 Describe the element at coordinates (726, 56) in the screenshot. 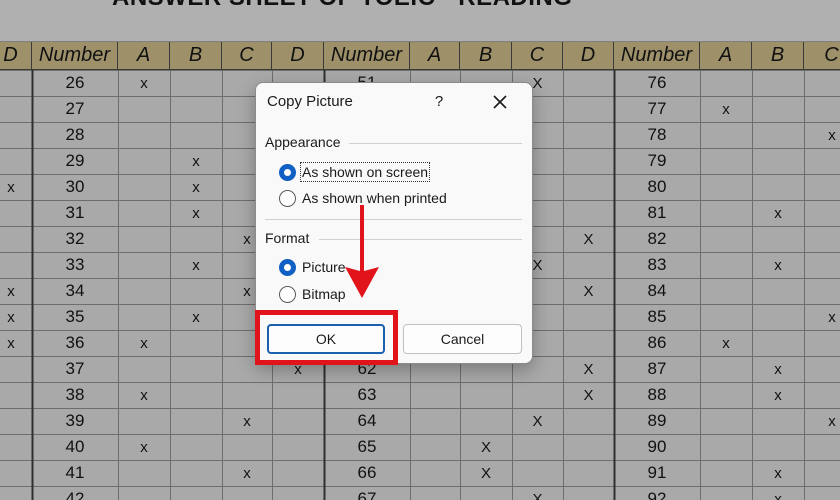

I see `column-header: A` at that location.